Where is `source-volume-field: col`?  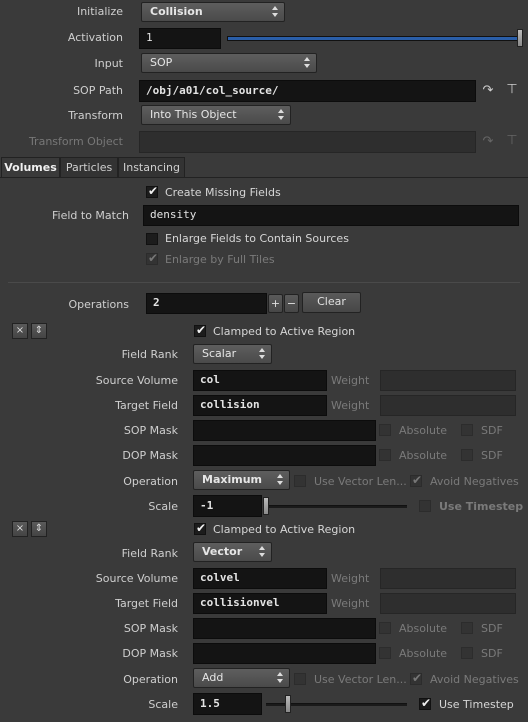
source-volume-field: col is located at coordinates (260, 380).